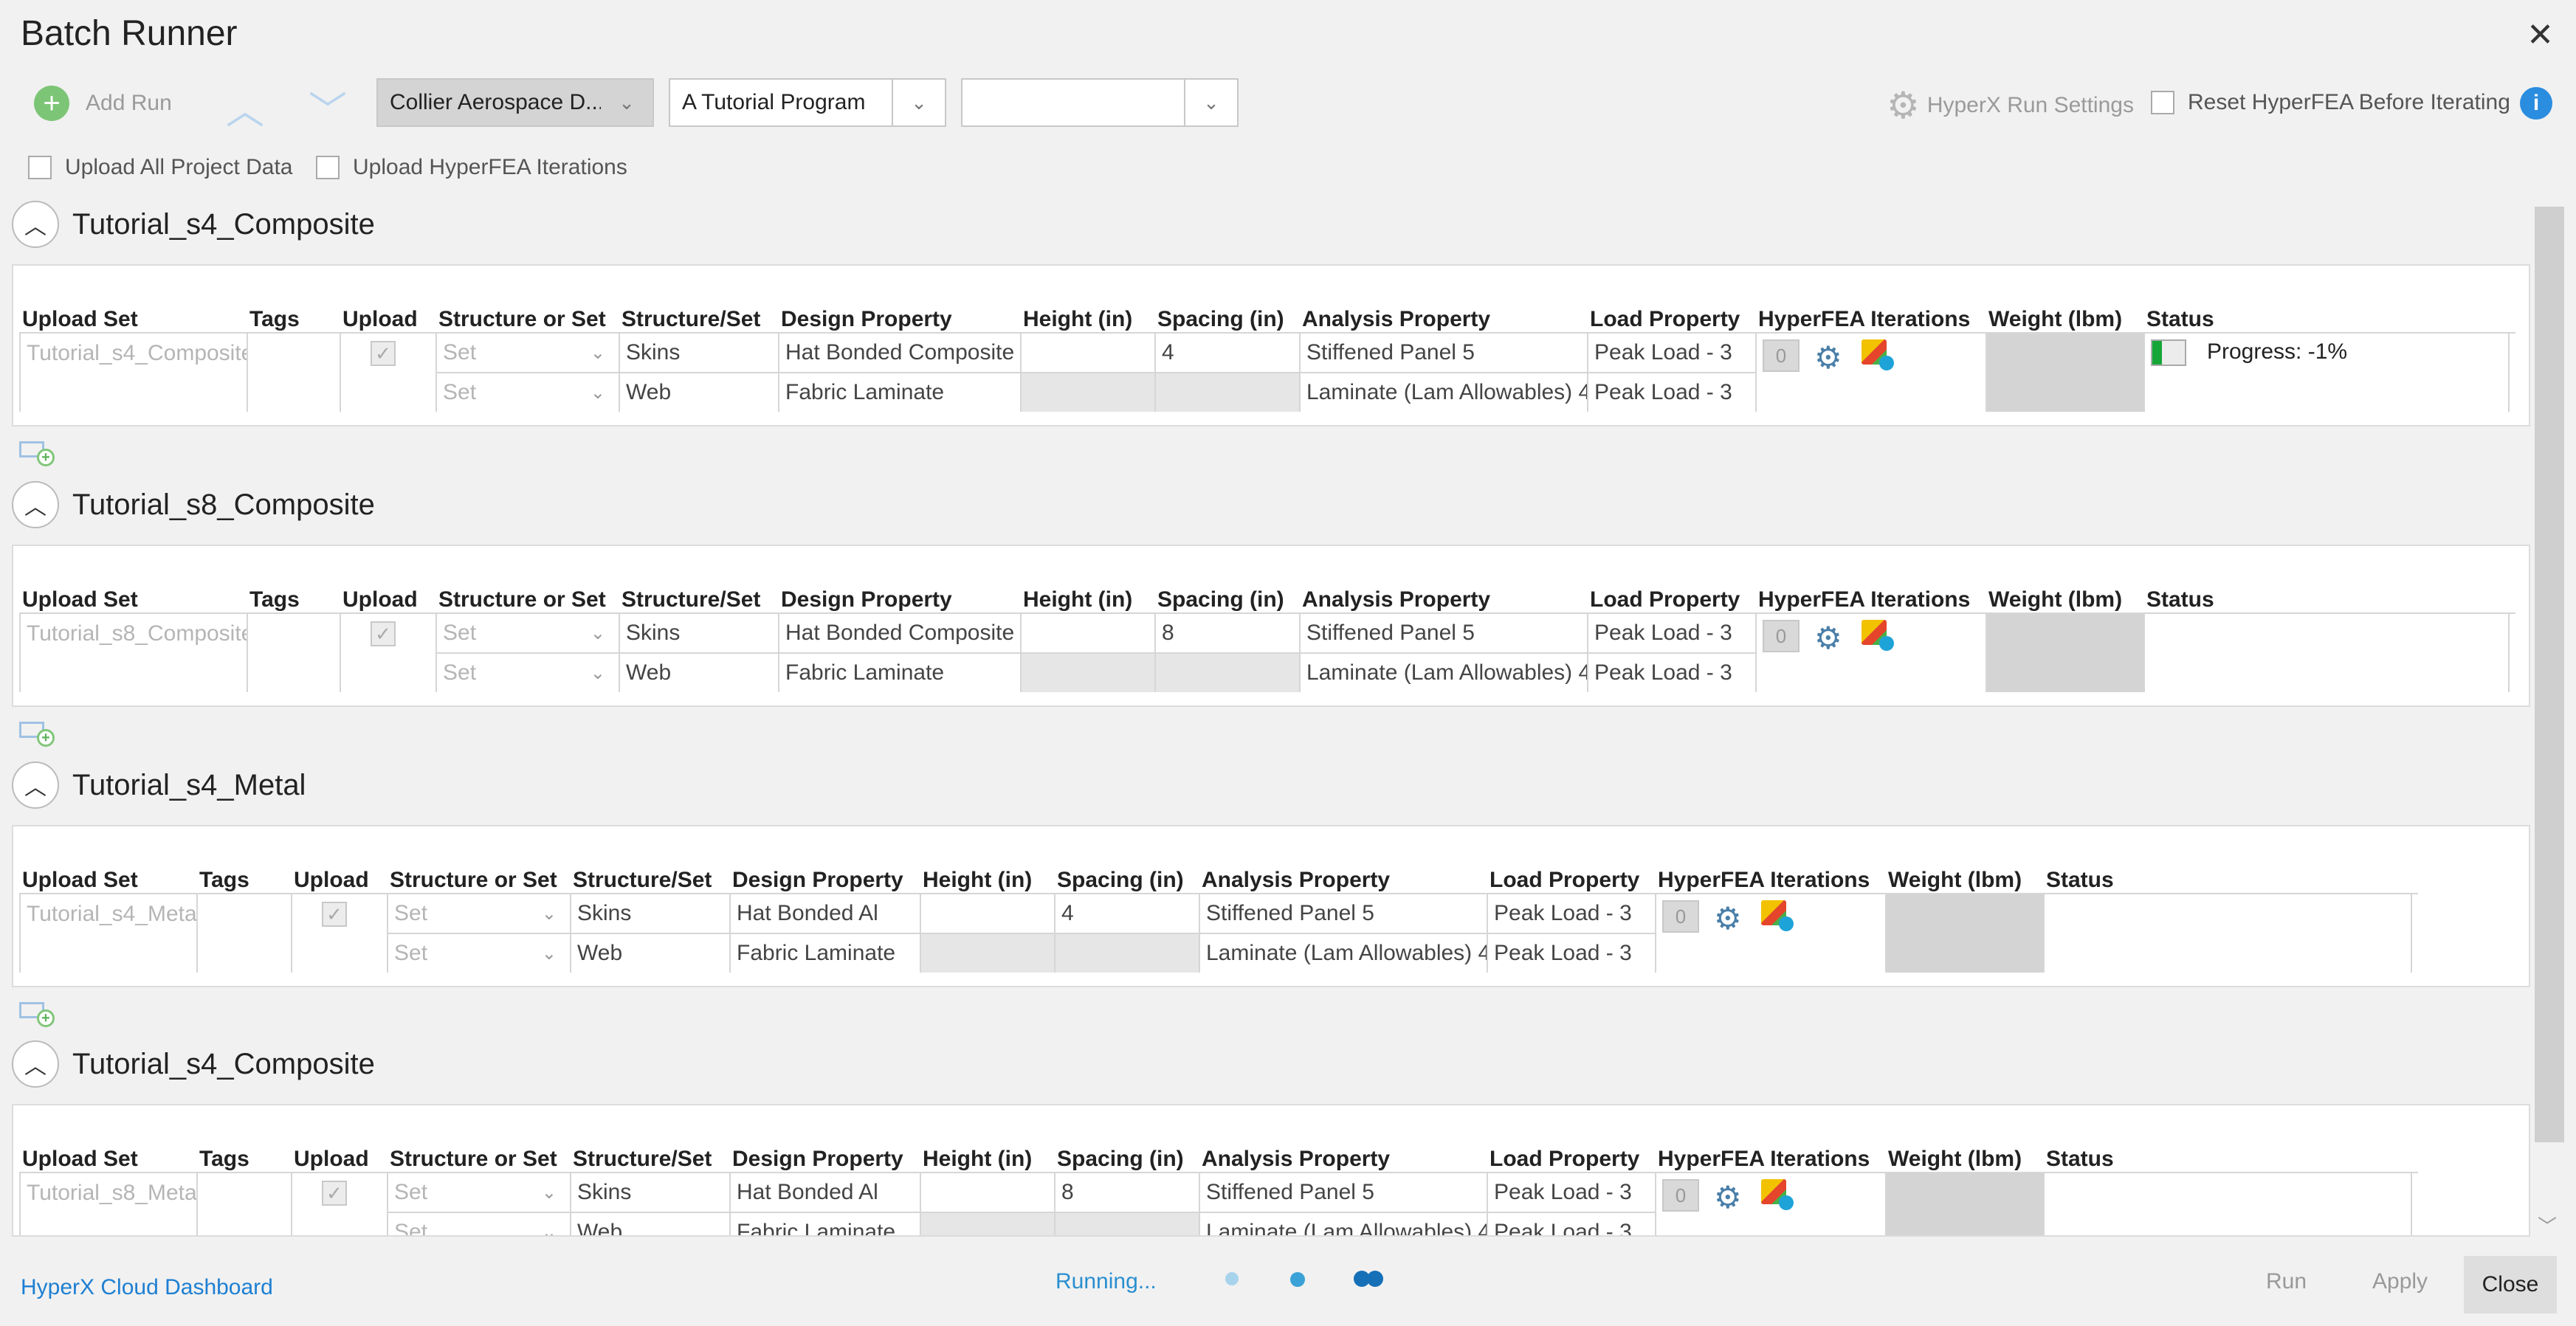 This screenshot has height=1326, width=2576. What do you see at coordinates (2400, 1281) in the screenshot?
I see `apply-button: Apply` at bounding box center [2400, 1281].